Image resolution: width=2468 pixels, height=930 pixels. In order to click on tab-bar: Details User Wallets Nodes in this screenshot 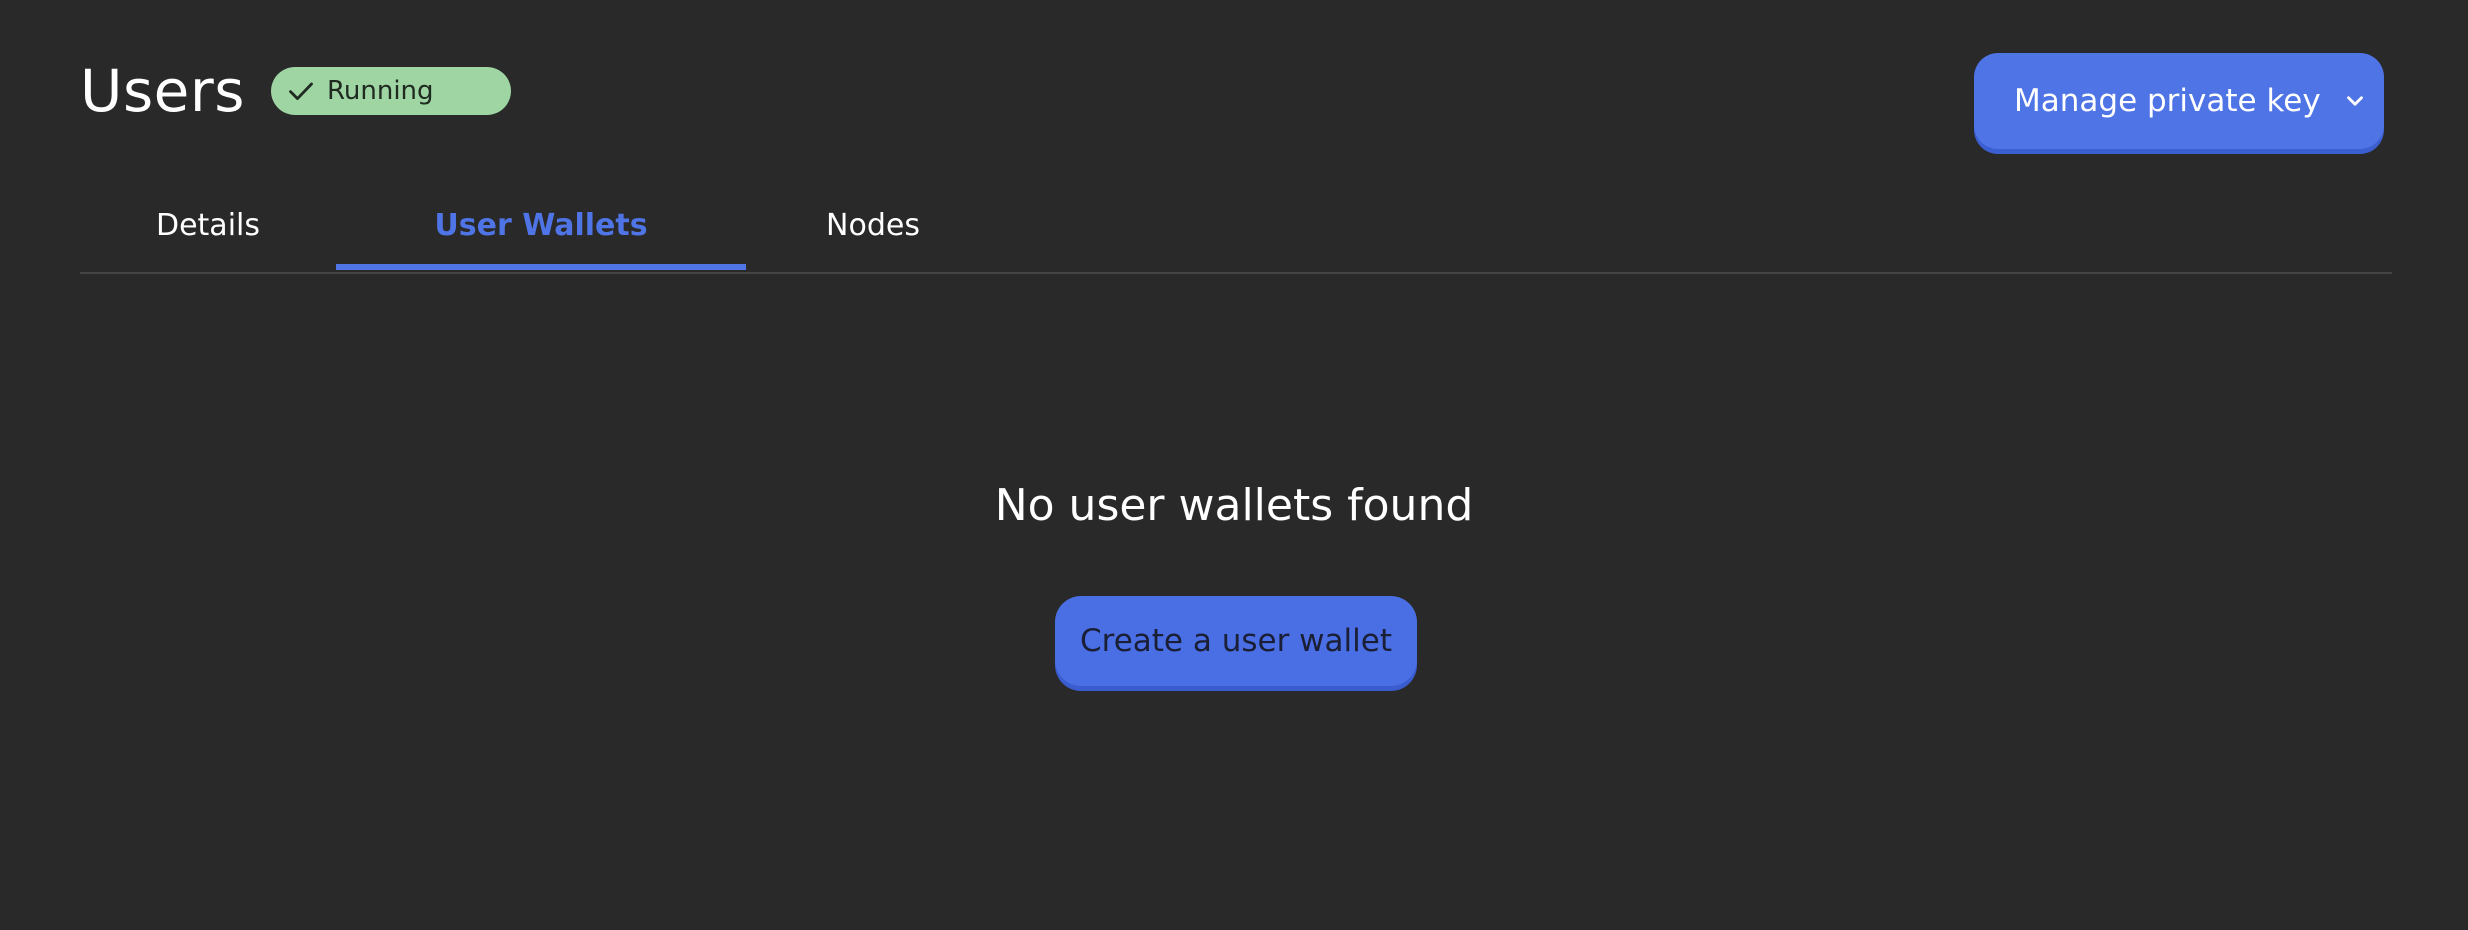, I will do `click(1236, 227)`.